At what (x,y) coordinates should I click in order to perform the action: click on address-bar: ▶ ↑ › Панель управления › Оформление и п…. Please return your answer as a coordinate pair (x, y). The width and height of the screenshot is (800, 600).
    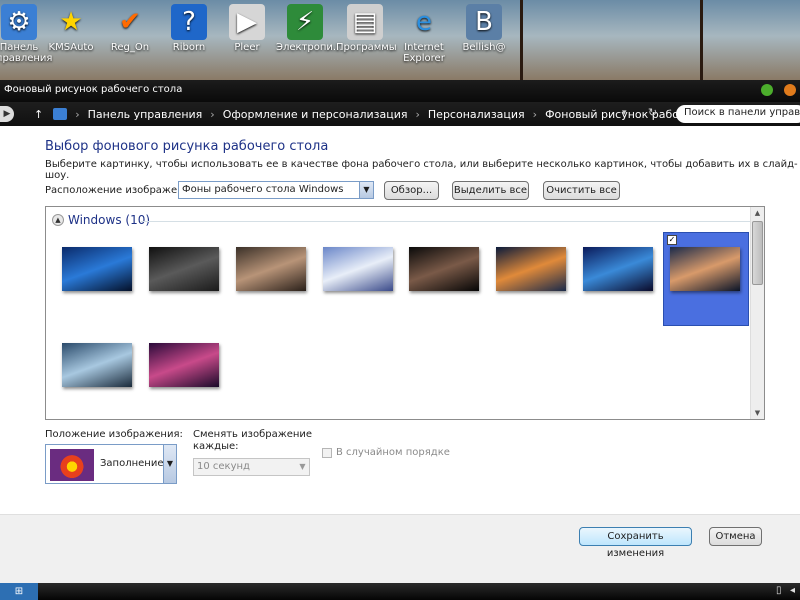
    Looking at the image, I should click on (400, 114).